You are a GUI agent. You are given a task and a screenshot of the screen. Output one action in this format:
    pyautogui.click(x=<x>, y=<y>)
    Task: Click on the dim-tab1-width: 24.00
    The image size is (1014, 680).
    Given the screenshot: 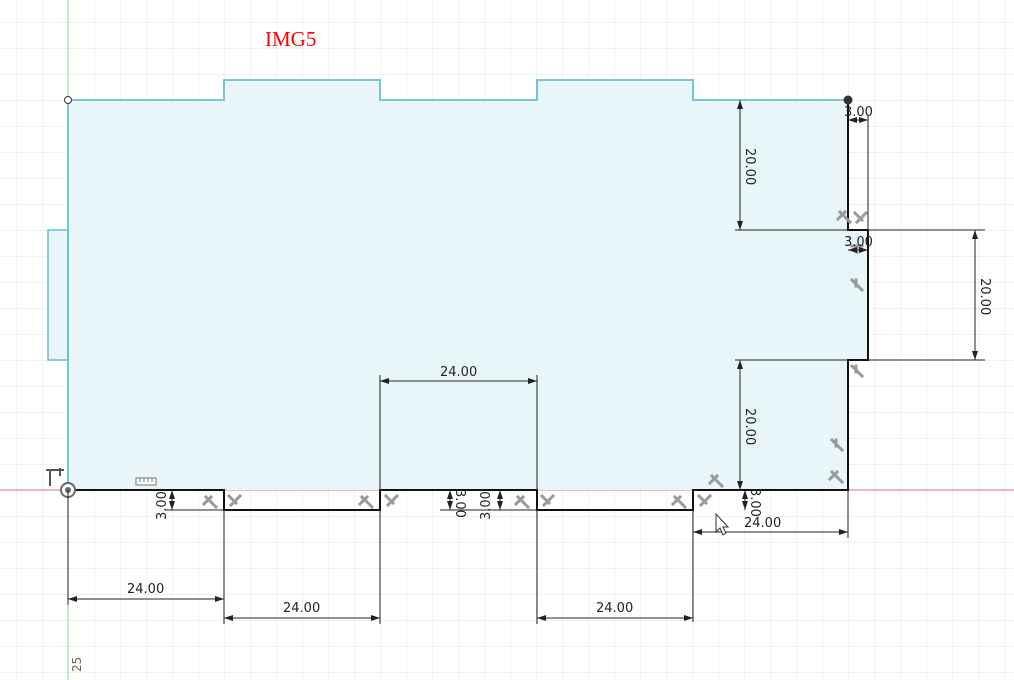 What is the action you would take?
    pyautogui.click(x=301, y=608)
    